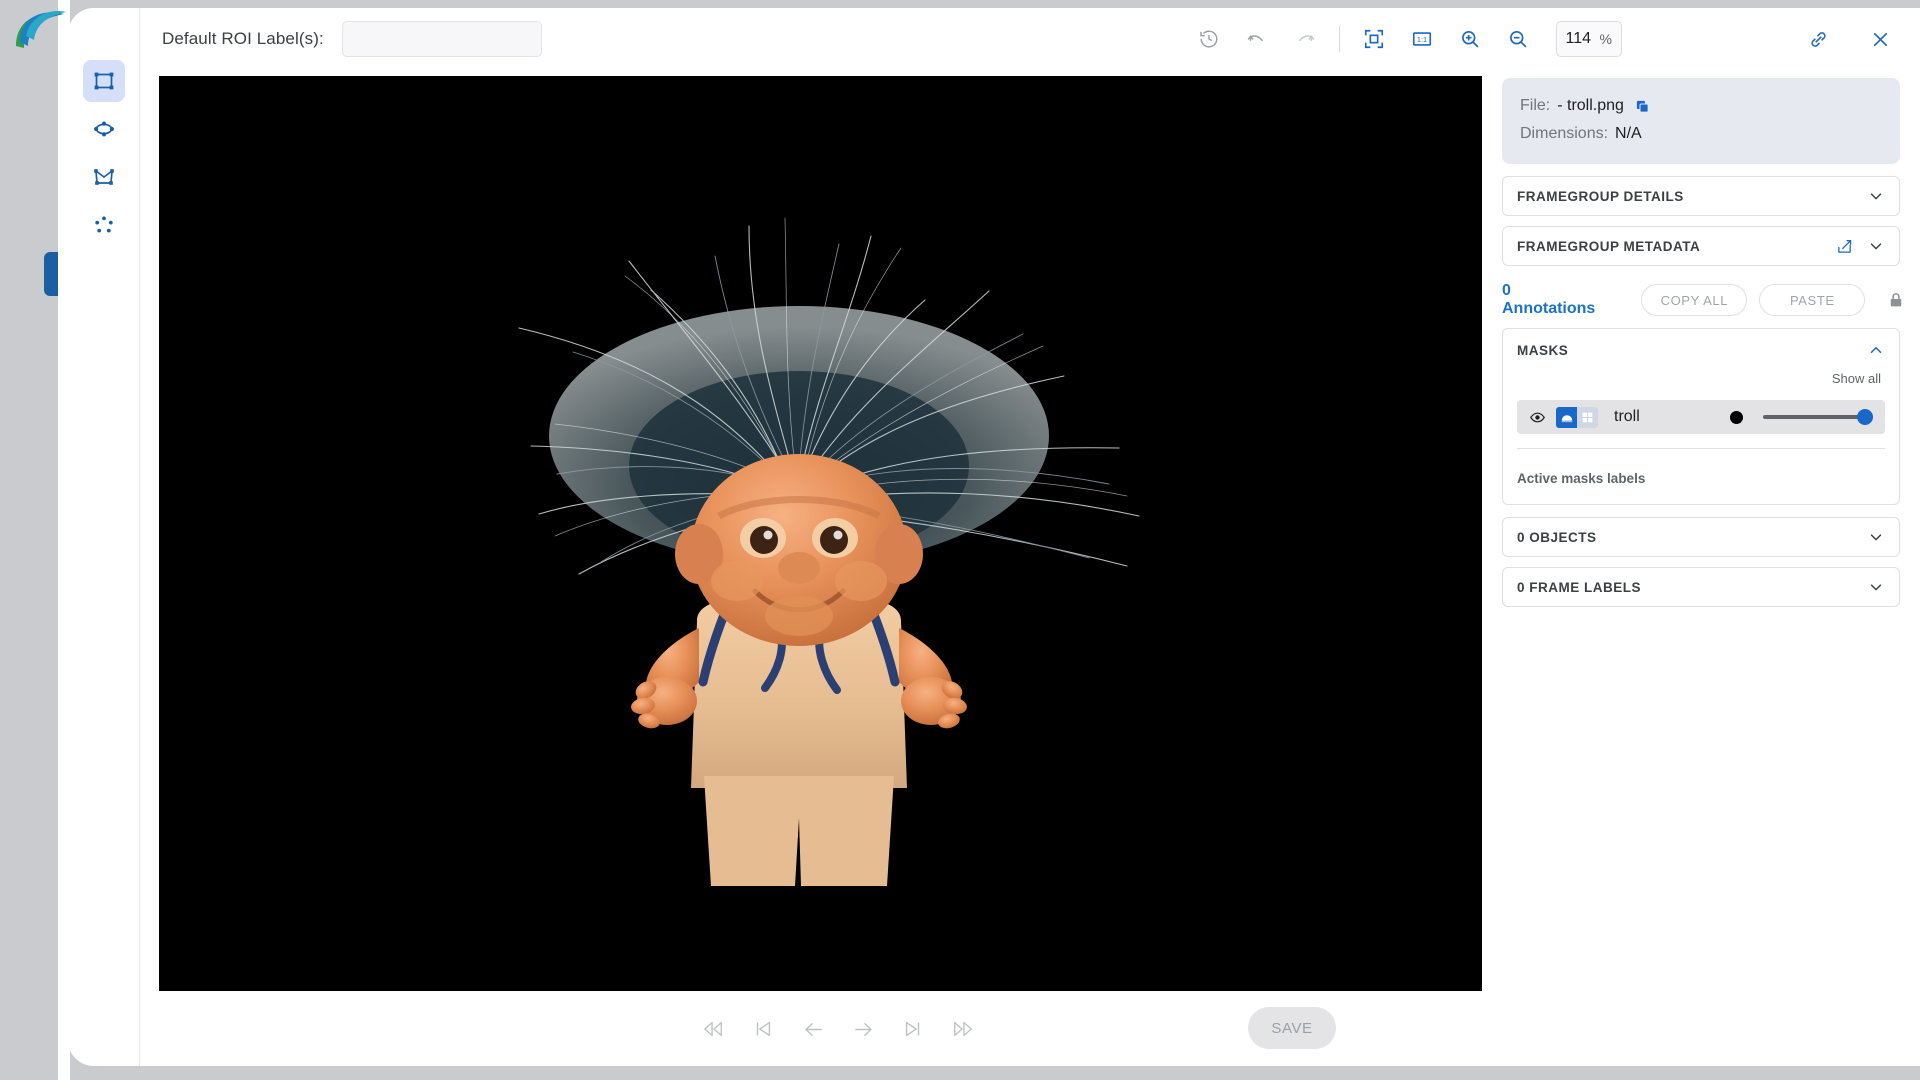 The width and height of the screenshot is (1920, 1080). I want to click on frame-navigation-bar: SAVE, so click(838, 1029).